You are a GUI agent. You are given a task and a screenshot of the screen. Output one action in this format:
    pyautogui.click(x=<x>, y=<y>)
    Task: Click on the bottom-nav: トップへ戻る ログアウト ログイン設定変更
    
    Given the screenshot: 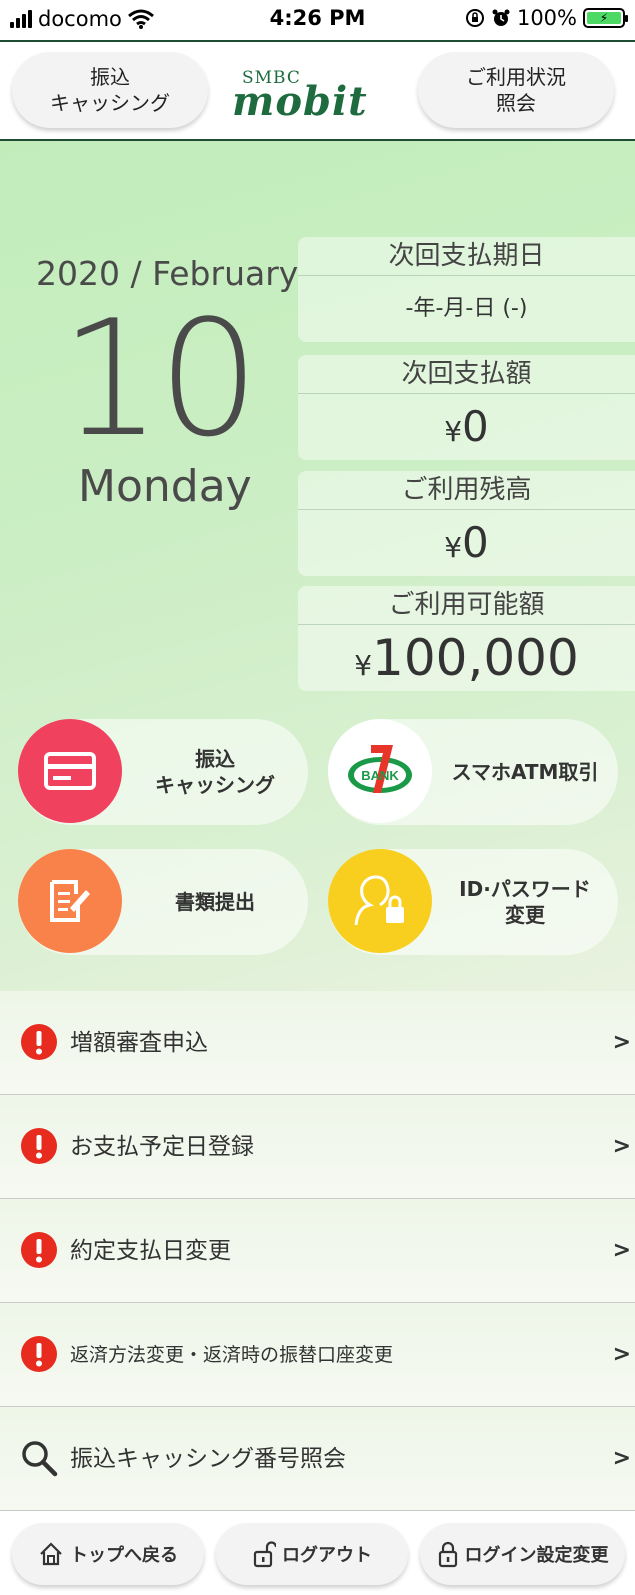 What is the action you would take?
    pyautogui.click(x=317, y=1554)
    